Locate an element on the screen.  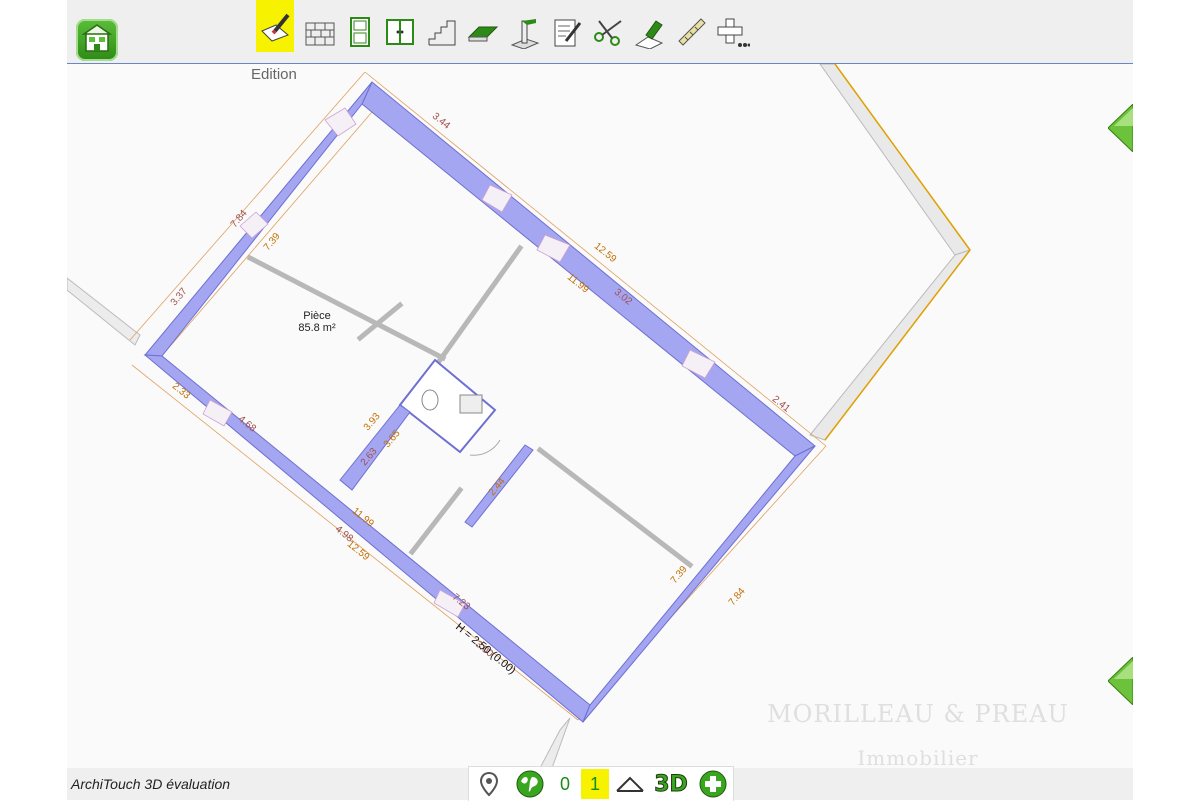
app-title: ArchiTouch 3D évaluation is located at coordinates (151, 784).